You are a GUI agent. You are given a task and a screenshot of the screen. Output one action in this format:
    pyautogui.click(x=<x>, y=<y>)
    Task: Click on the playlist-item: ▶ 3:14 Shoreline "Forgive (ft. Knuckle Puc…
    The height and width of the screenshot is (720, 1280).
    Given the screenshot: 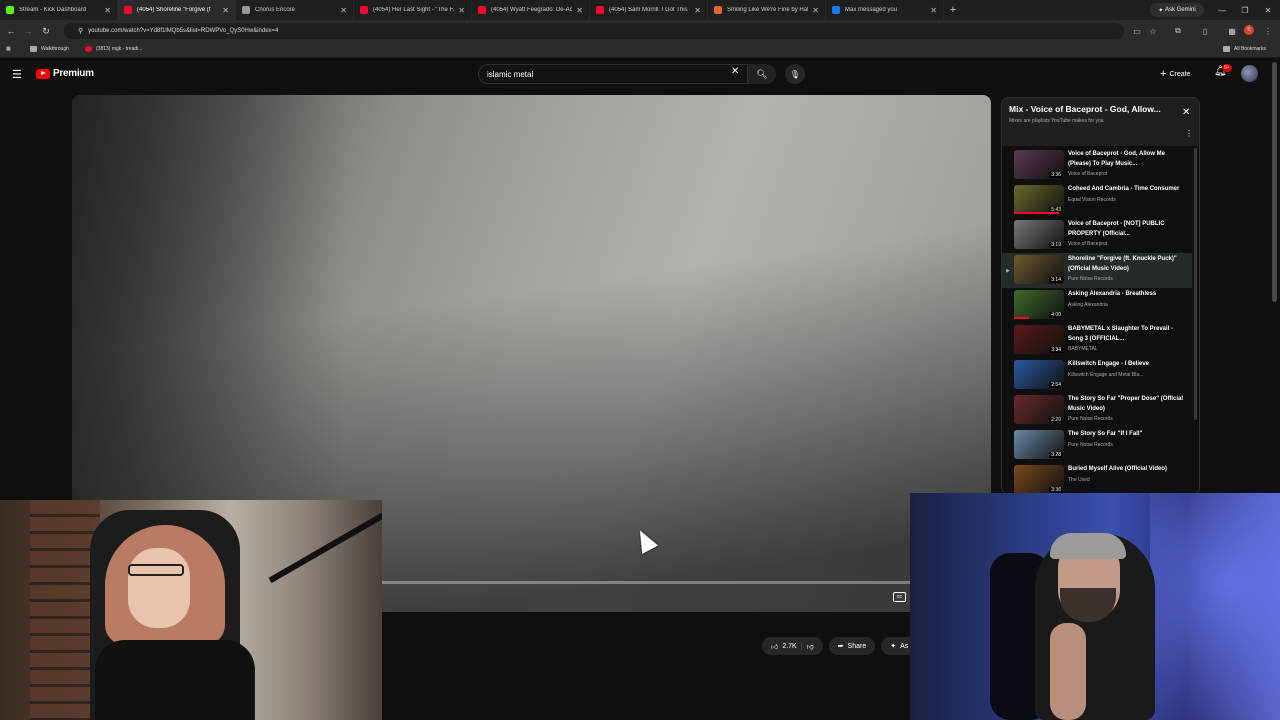 What is the action you would take?
    pyautogui.click(x=1097, y=270)
    